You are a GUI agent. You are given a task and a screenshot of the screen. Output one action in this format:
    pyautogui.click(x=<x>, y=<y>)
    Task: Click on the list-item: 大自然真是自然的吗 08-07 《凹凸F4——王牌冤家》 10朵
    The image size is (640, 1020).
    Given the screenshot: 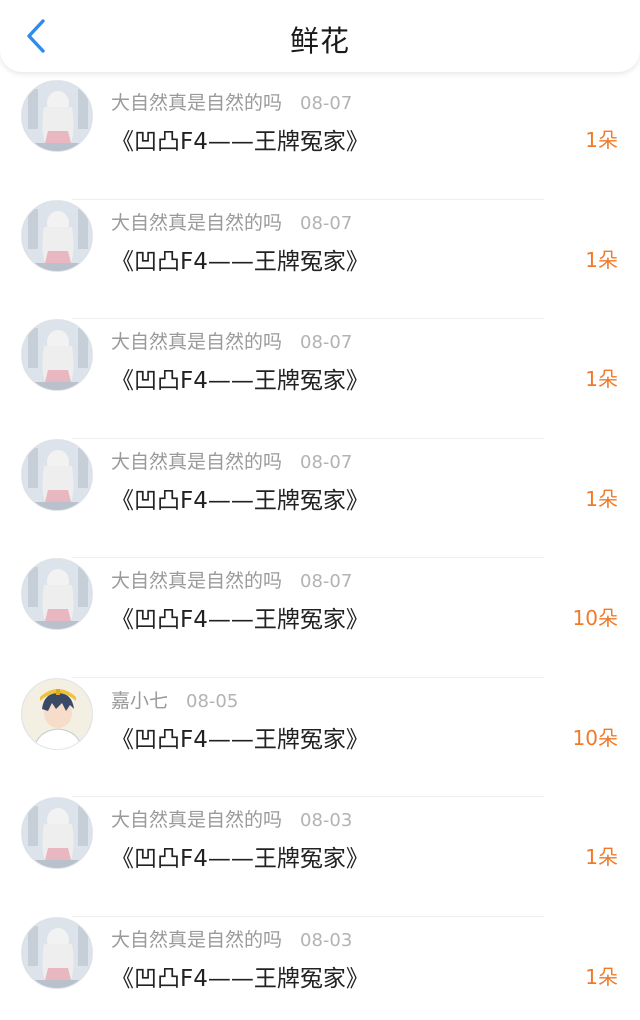 What is the action you would take?
    pyautogui.click(x=320, y=618)
    